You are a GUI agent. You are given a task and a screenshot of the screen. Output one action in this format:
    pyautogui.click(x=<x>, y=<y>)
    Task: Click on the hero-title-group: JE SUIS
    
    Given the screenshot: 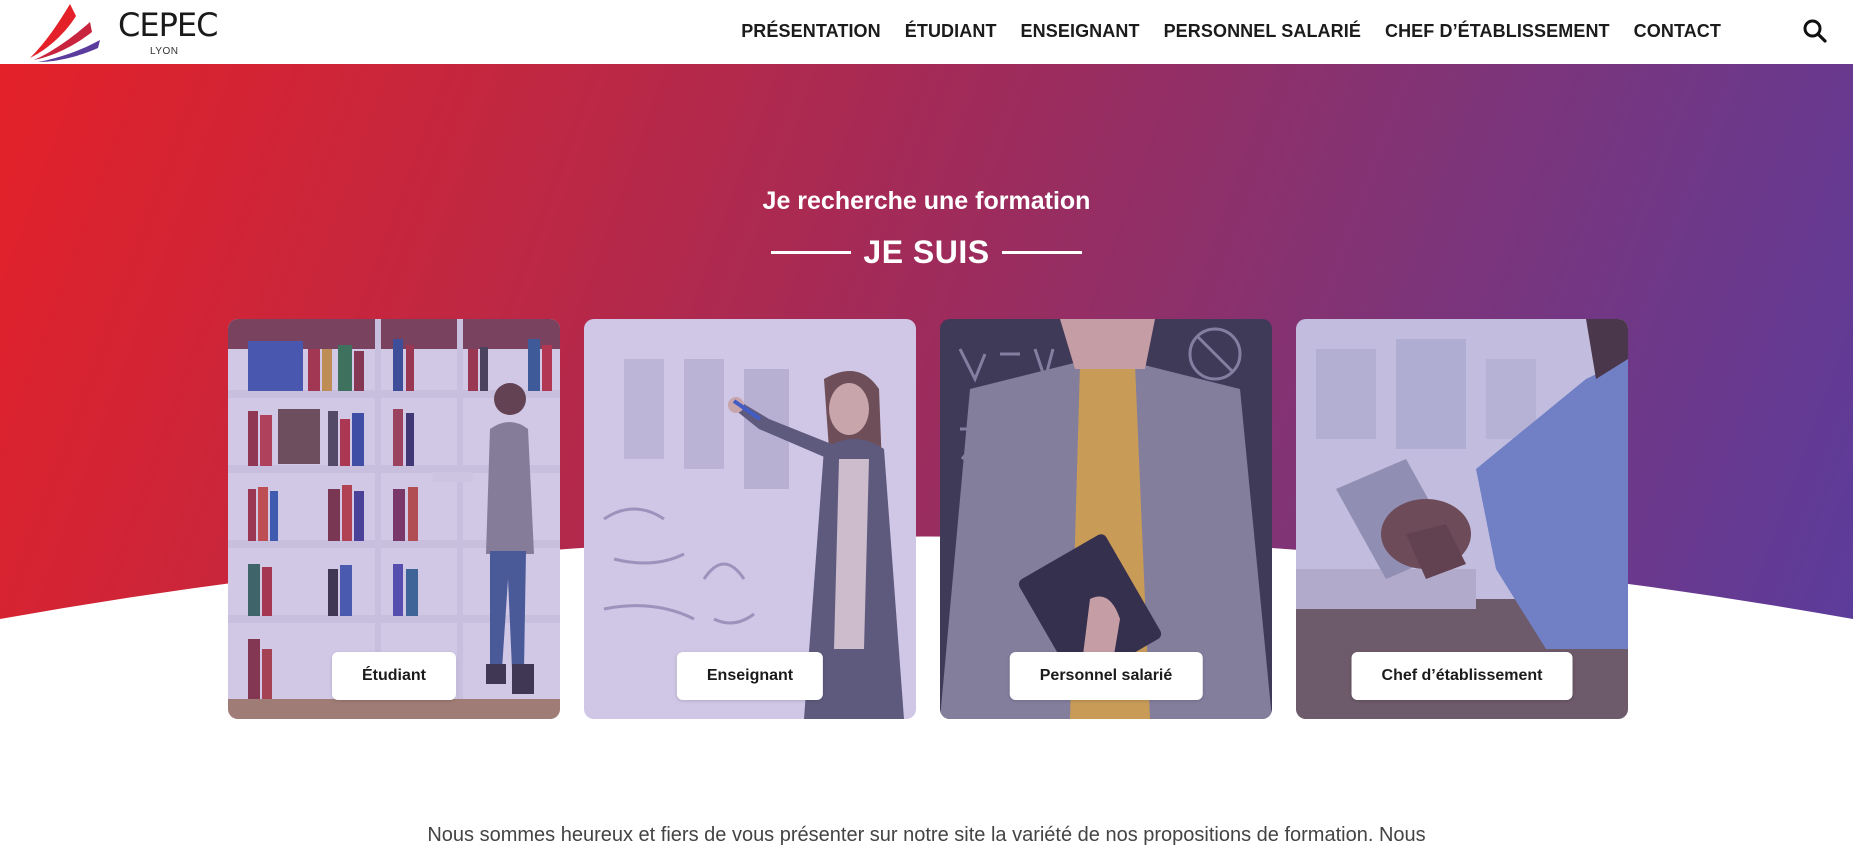 What is the action you would take?
    pyautogui.click(x=926, y=252)
    